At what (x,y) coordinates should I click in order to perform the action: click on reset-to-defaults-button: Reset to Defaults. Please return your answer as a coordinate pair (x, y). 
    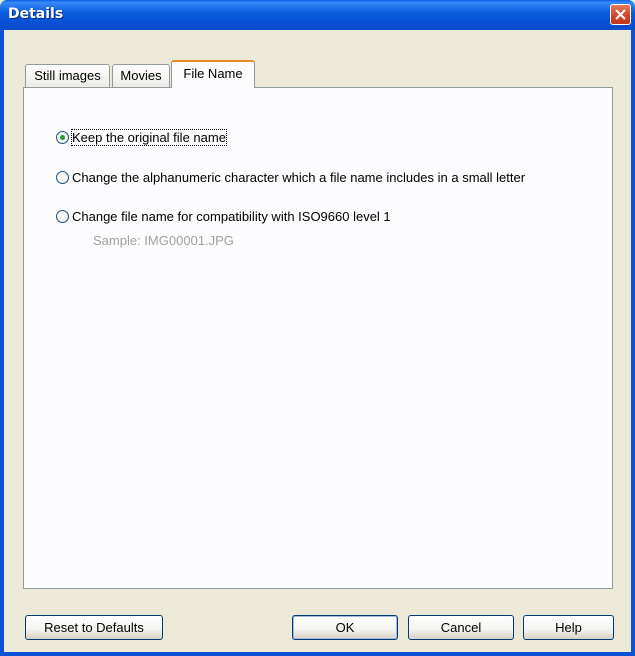
    Looking at the image, I should click on (94, 627).